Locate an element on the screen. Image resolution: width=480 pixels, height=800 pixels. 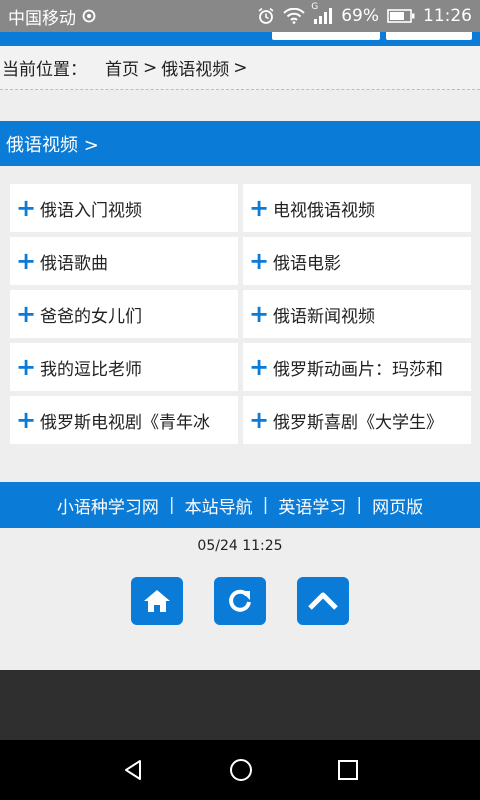
footer-link-desktop: 网页版 is located at coordinates (397, 505).